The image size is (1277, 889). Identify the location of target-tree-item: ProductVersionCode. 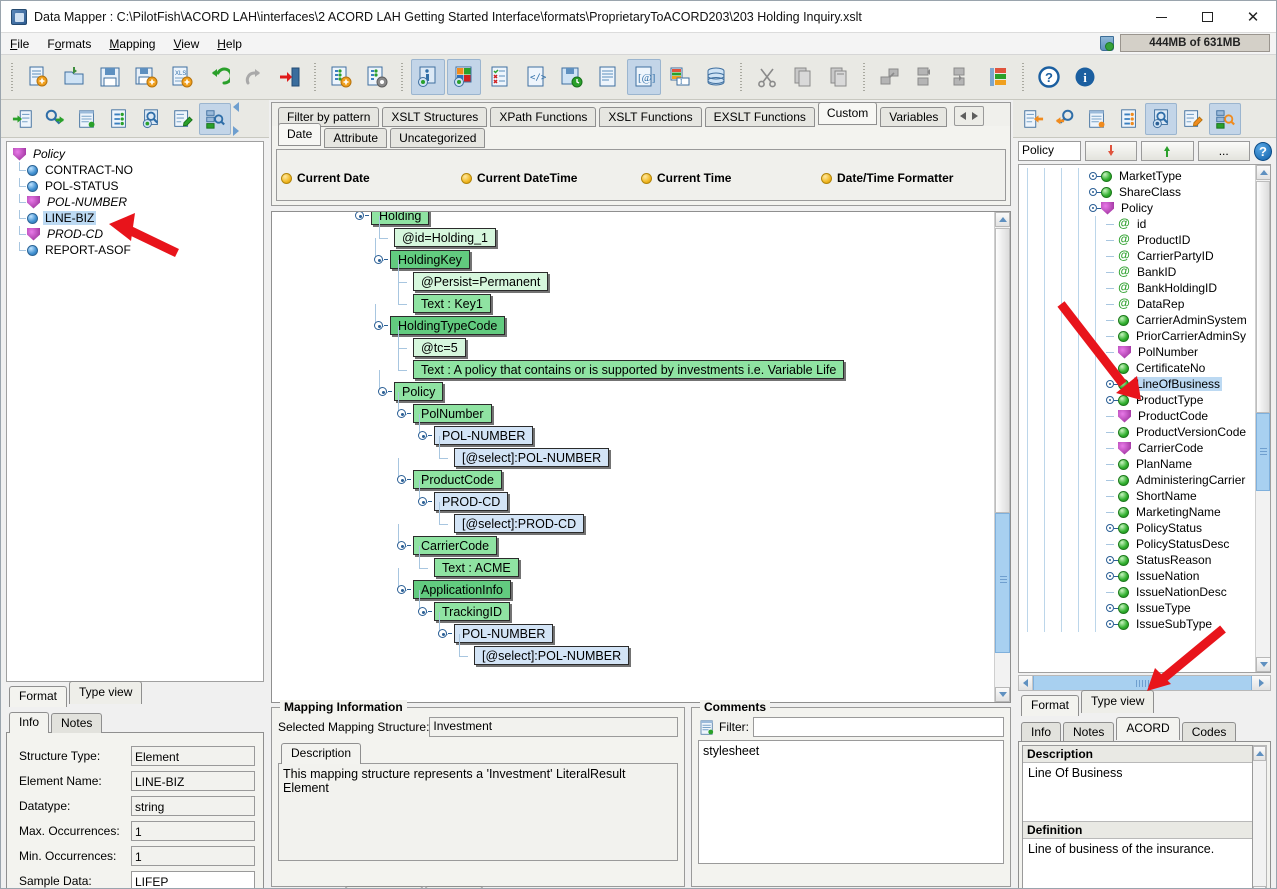
(1144, 432).